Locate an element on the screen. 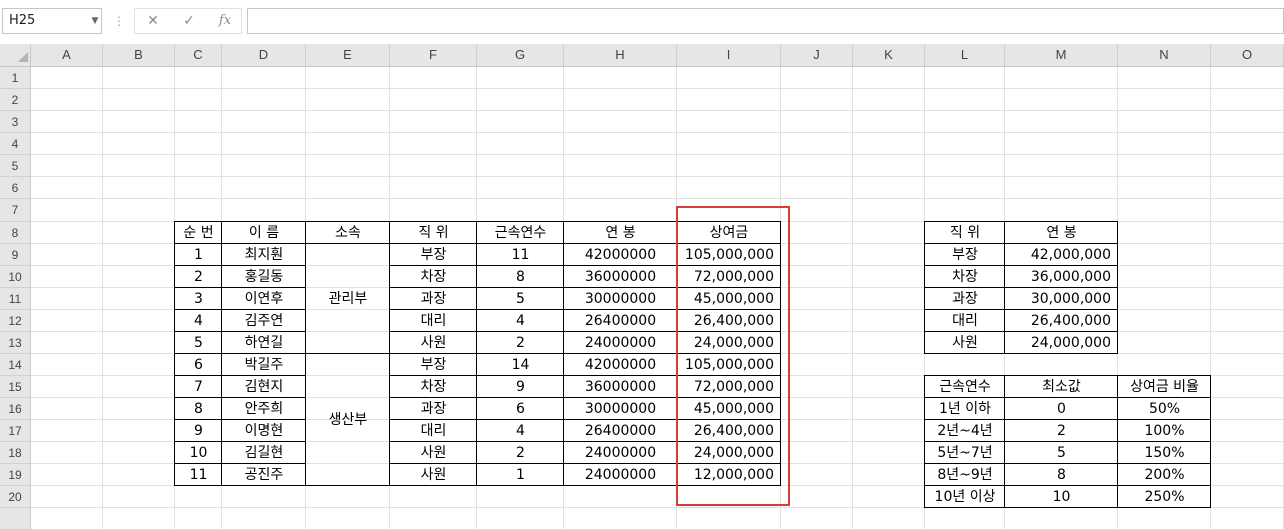 This screenshot has height=530, width=1284. bonus-table-cell-rate: 100% is located at coordinates (1164, 431).